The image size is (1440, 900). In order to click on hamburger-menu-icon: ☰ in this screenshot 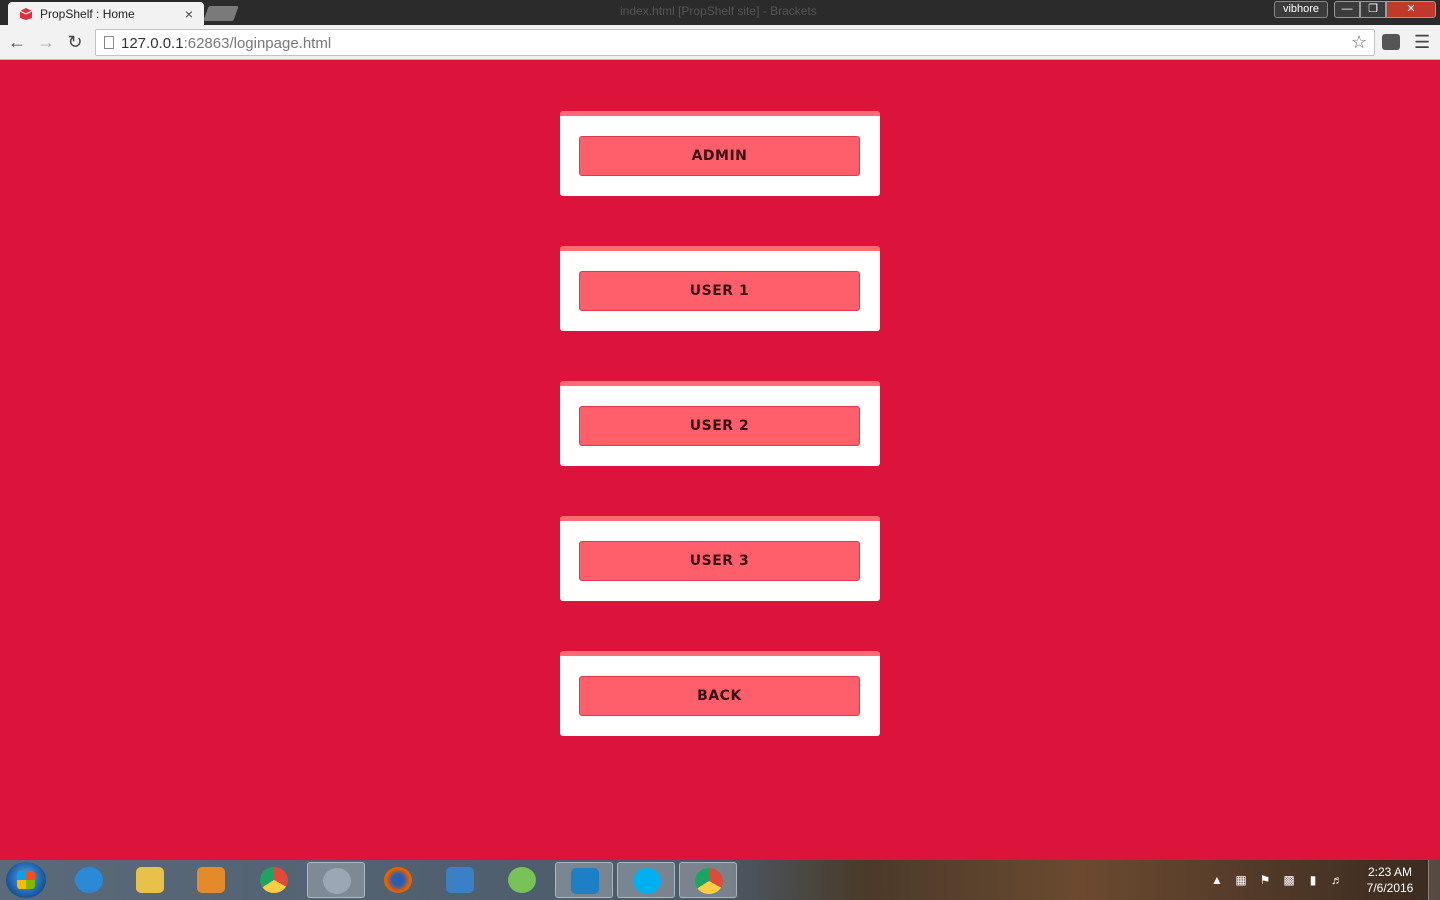, I will do `click(1423, 42)`.